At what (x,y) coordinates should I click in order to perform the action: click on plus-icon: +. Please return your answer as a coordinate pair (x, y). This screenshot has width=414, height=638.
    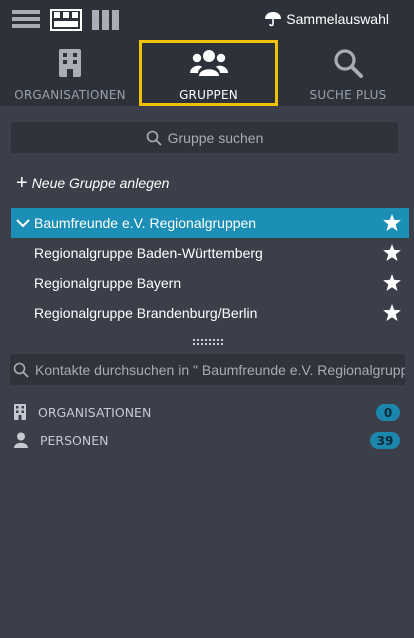
    Looking at the image, I should click on (22, 183).